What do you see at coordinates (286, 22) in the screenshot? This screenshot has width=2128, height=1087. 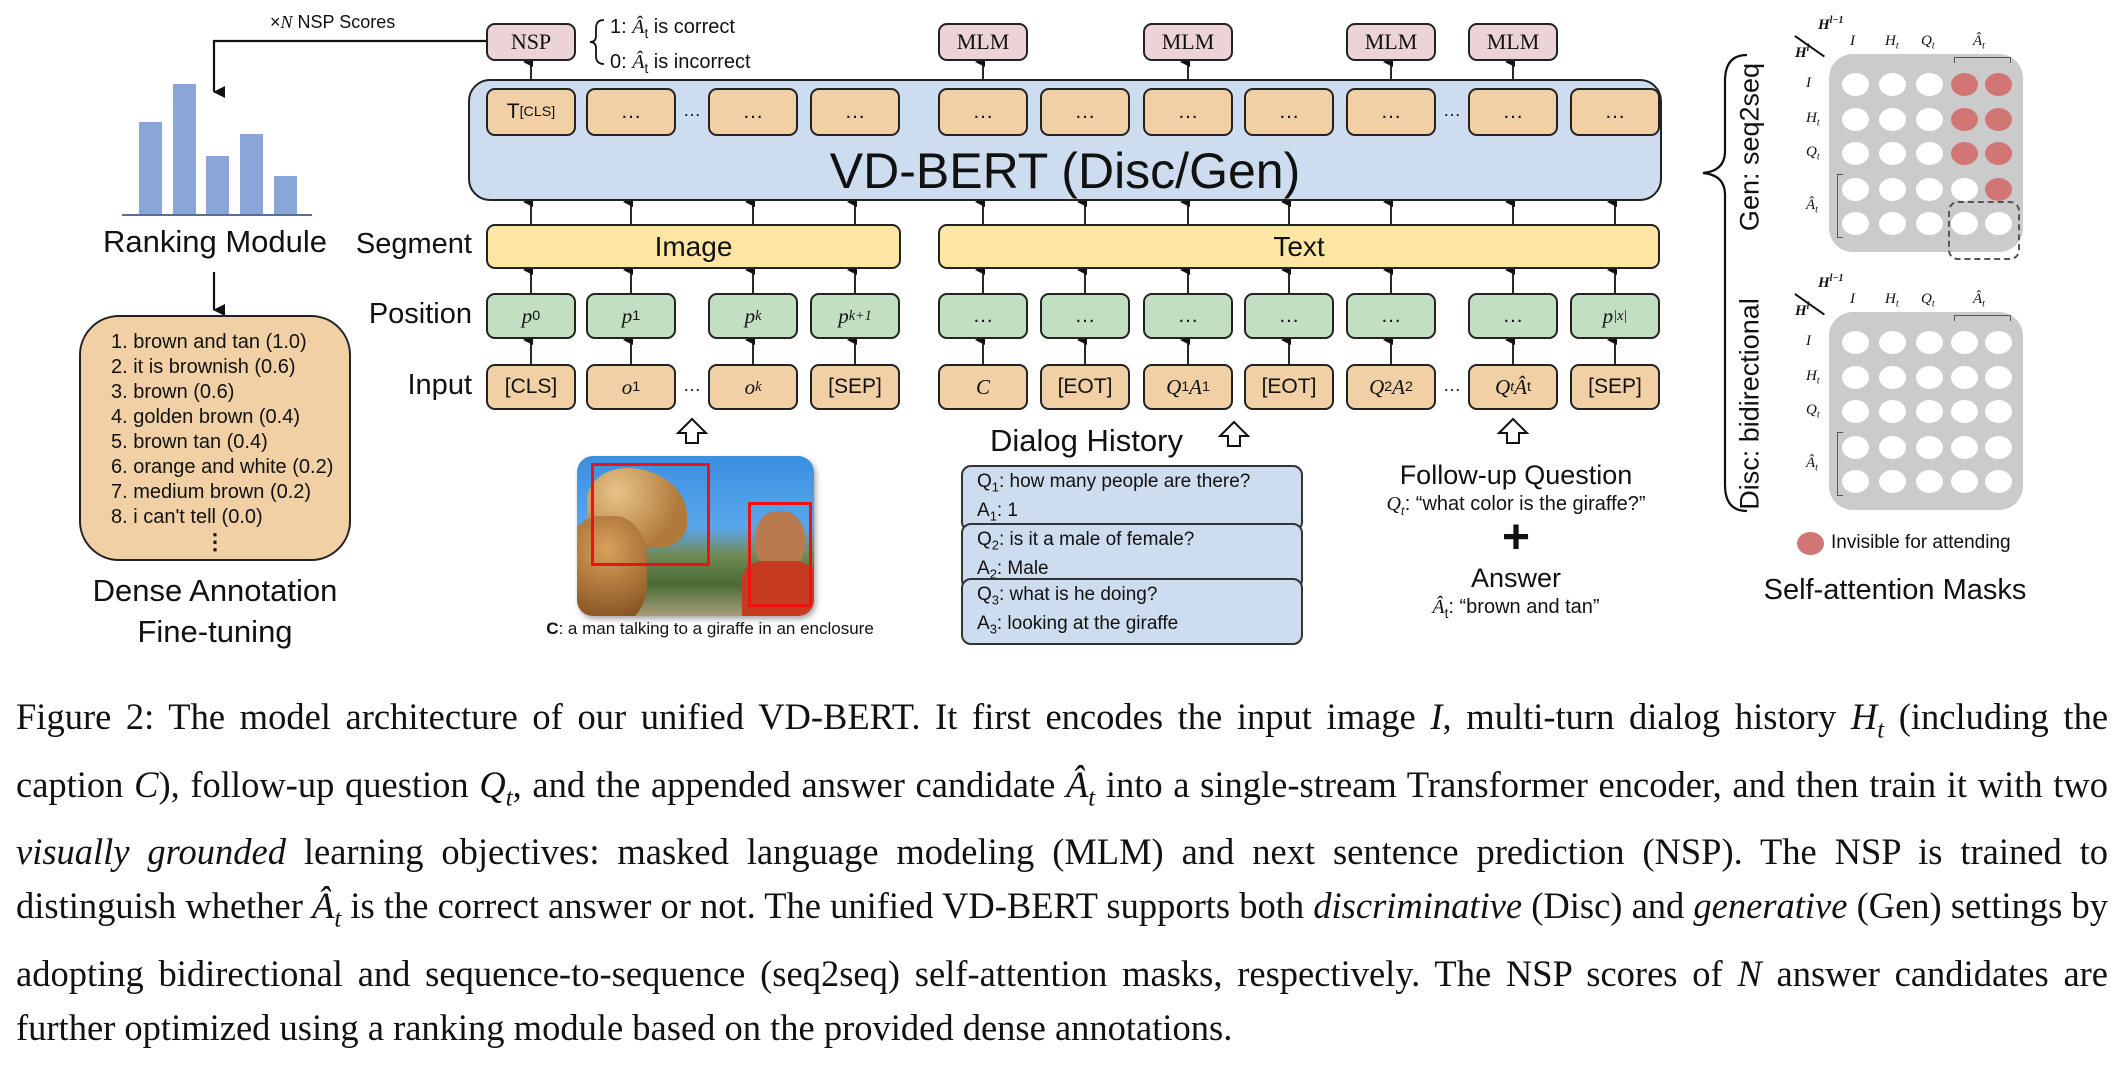 I see `n-symbol: N` at bounding box center [286, 22].